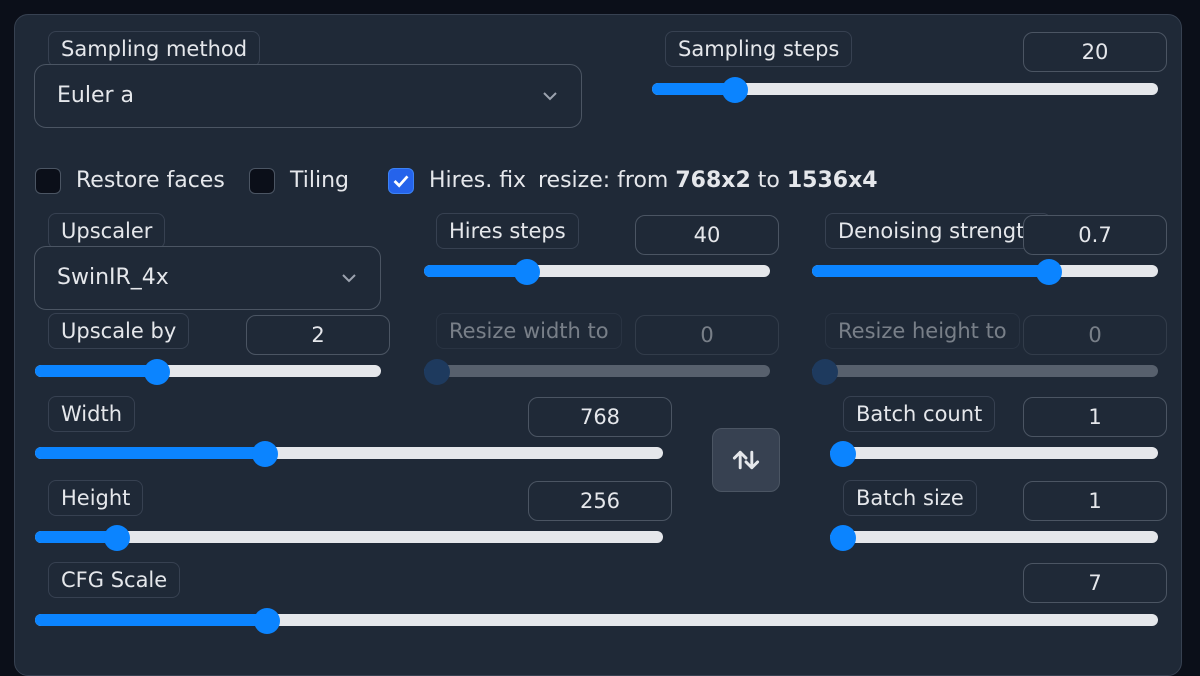  What do you see at coordinates (994, 538) in the screenshot?
I see `batch-size-slider` at bounding box center [994, 538].